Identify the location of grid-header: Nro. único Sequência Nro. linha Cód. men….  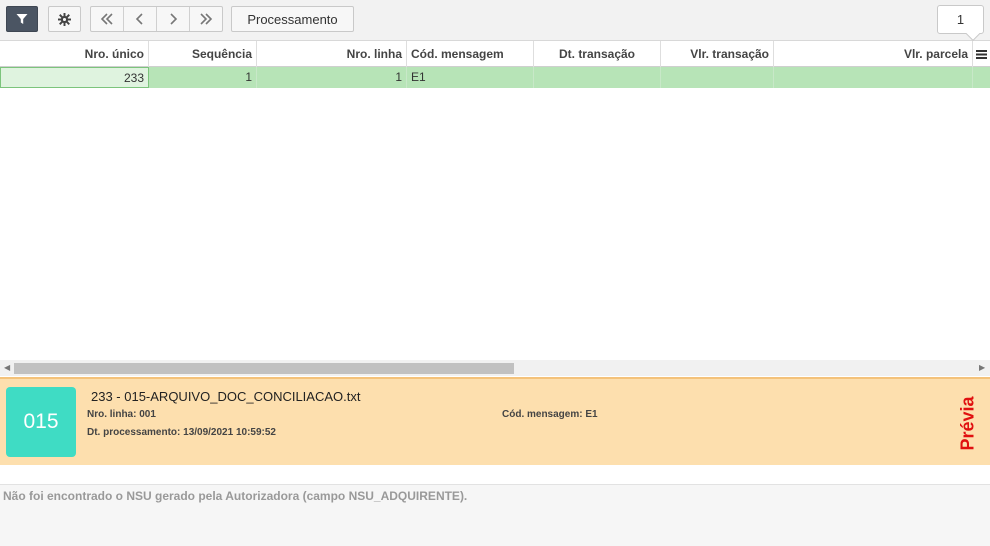
(495, 54).